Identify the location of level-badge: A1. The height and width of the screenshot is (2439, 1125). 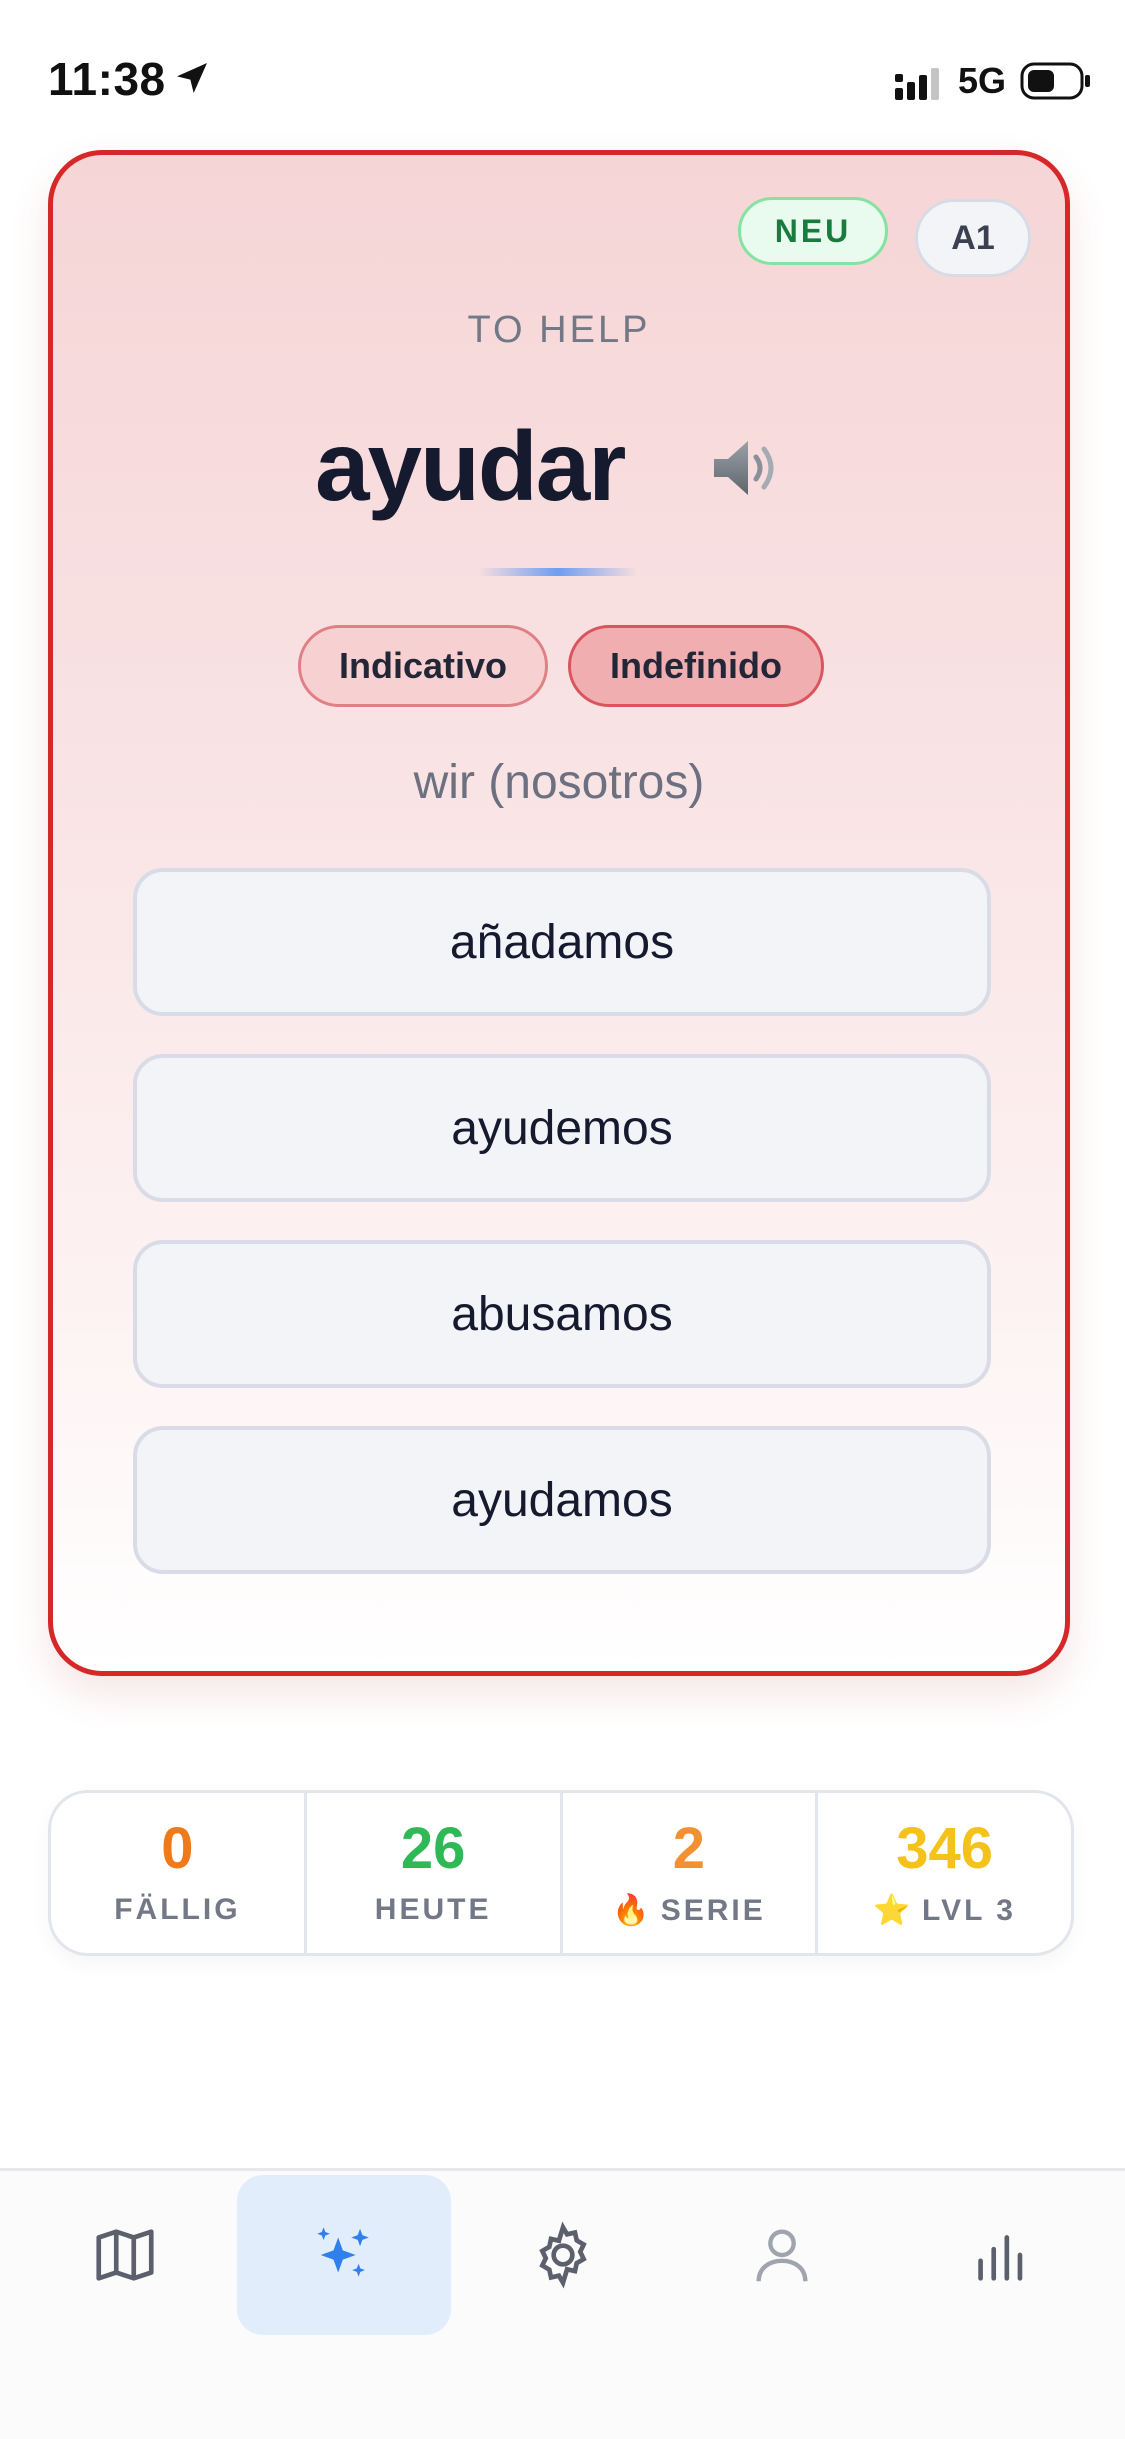
(973, 238).